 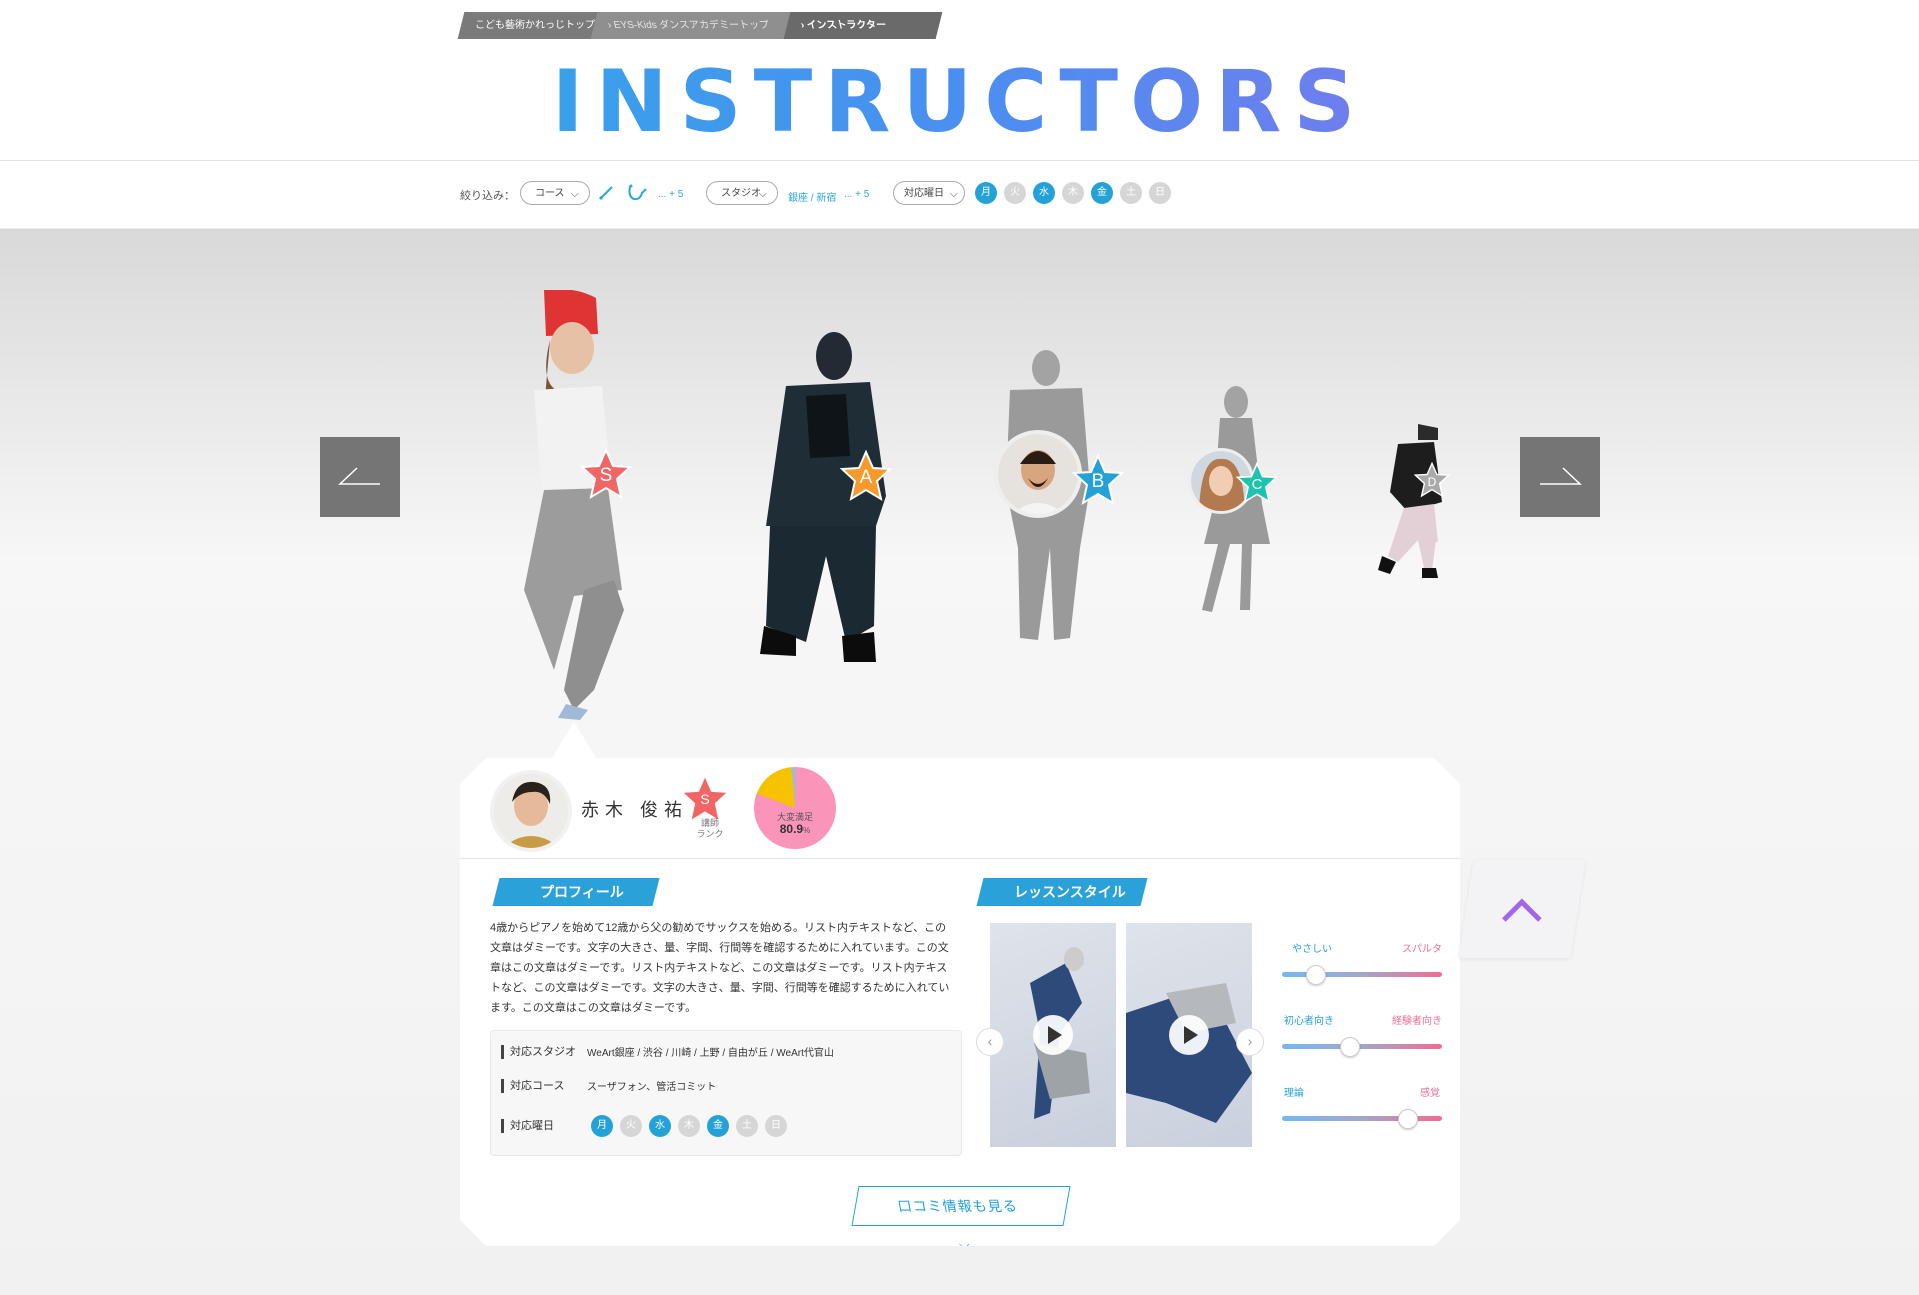 What do you see at coordinates (1044, 193) in the screenshot?
I see `filter-day-wed: 水` at bounding box center [1044, 193].